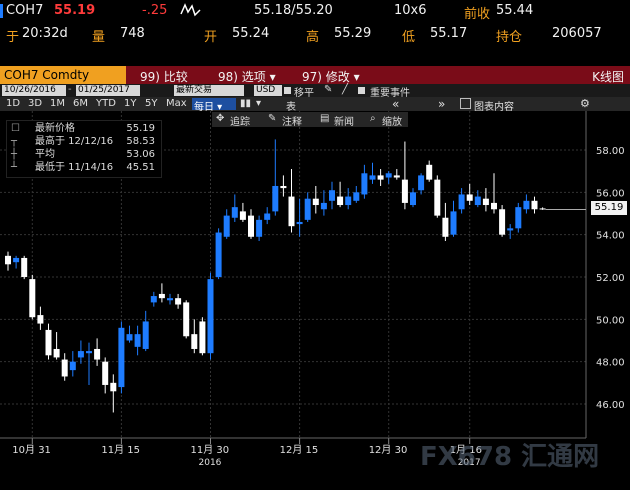  What do you see at coordinates (14, 154) in the screenshot?
I see `average-marker-icon: ┼` at bounding box center [14, 154].